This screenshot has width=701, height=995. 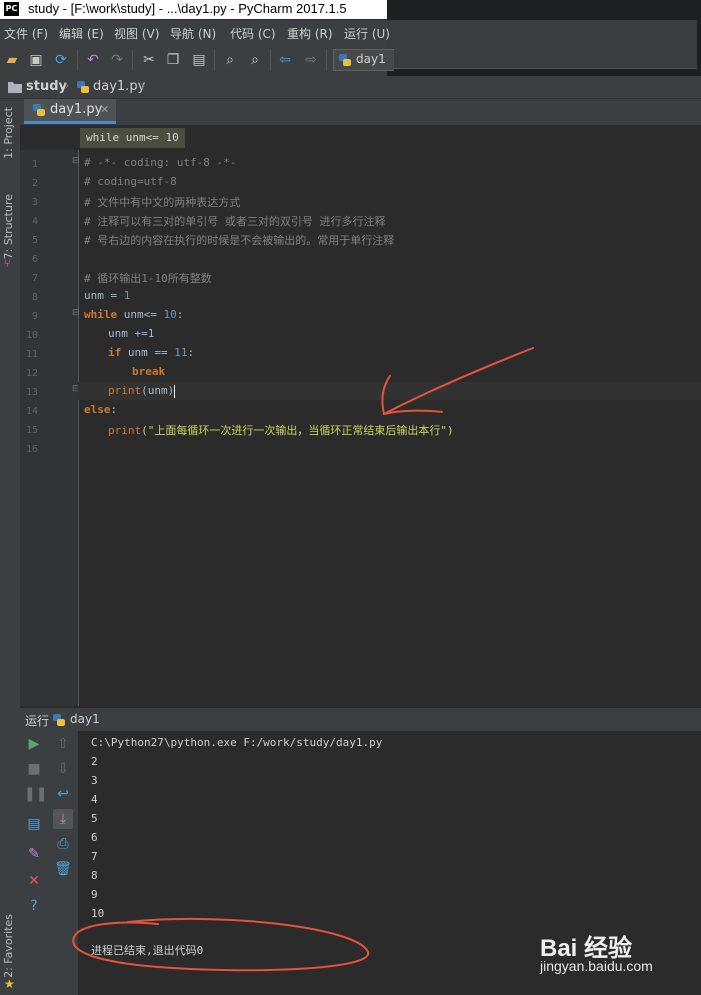 I want to click on favorites-tool-tab: 2: Favorites, so click(x=8, y=946).